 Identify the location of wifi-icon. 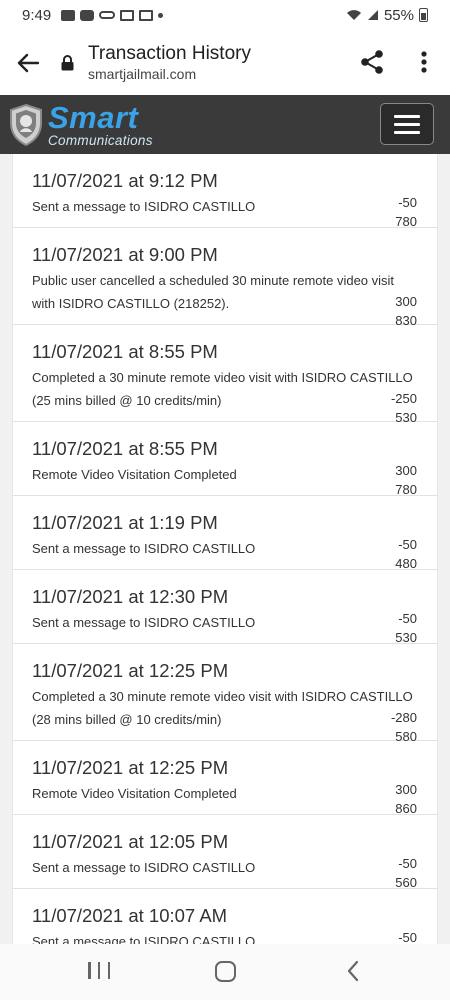
(353, 15).